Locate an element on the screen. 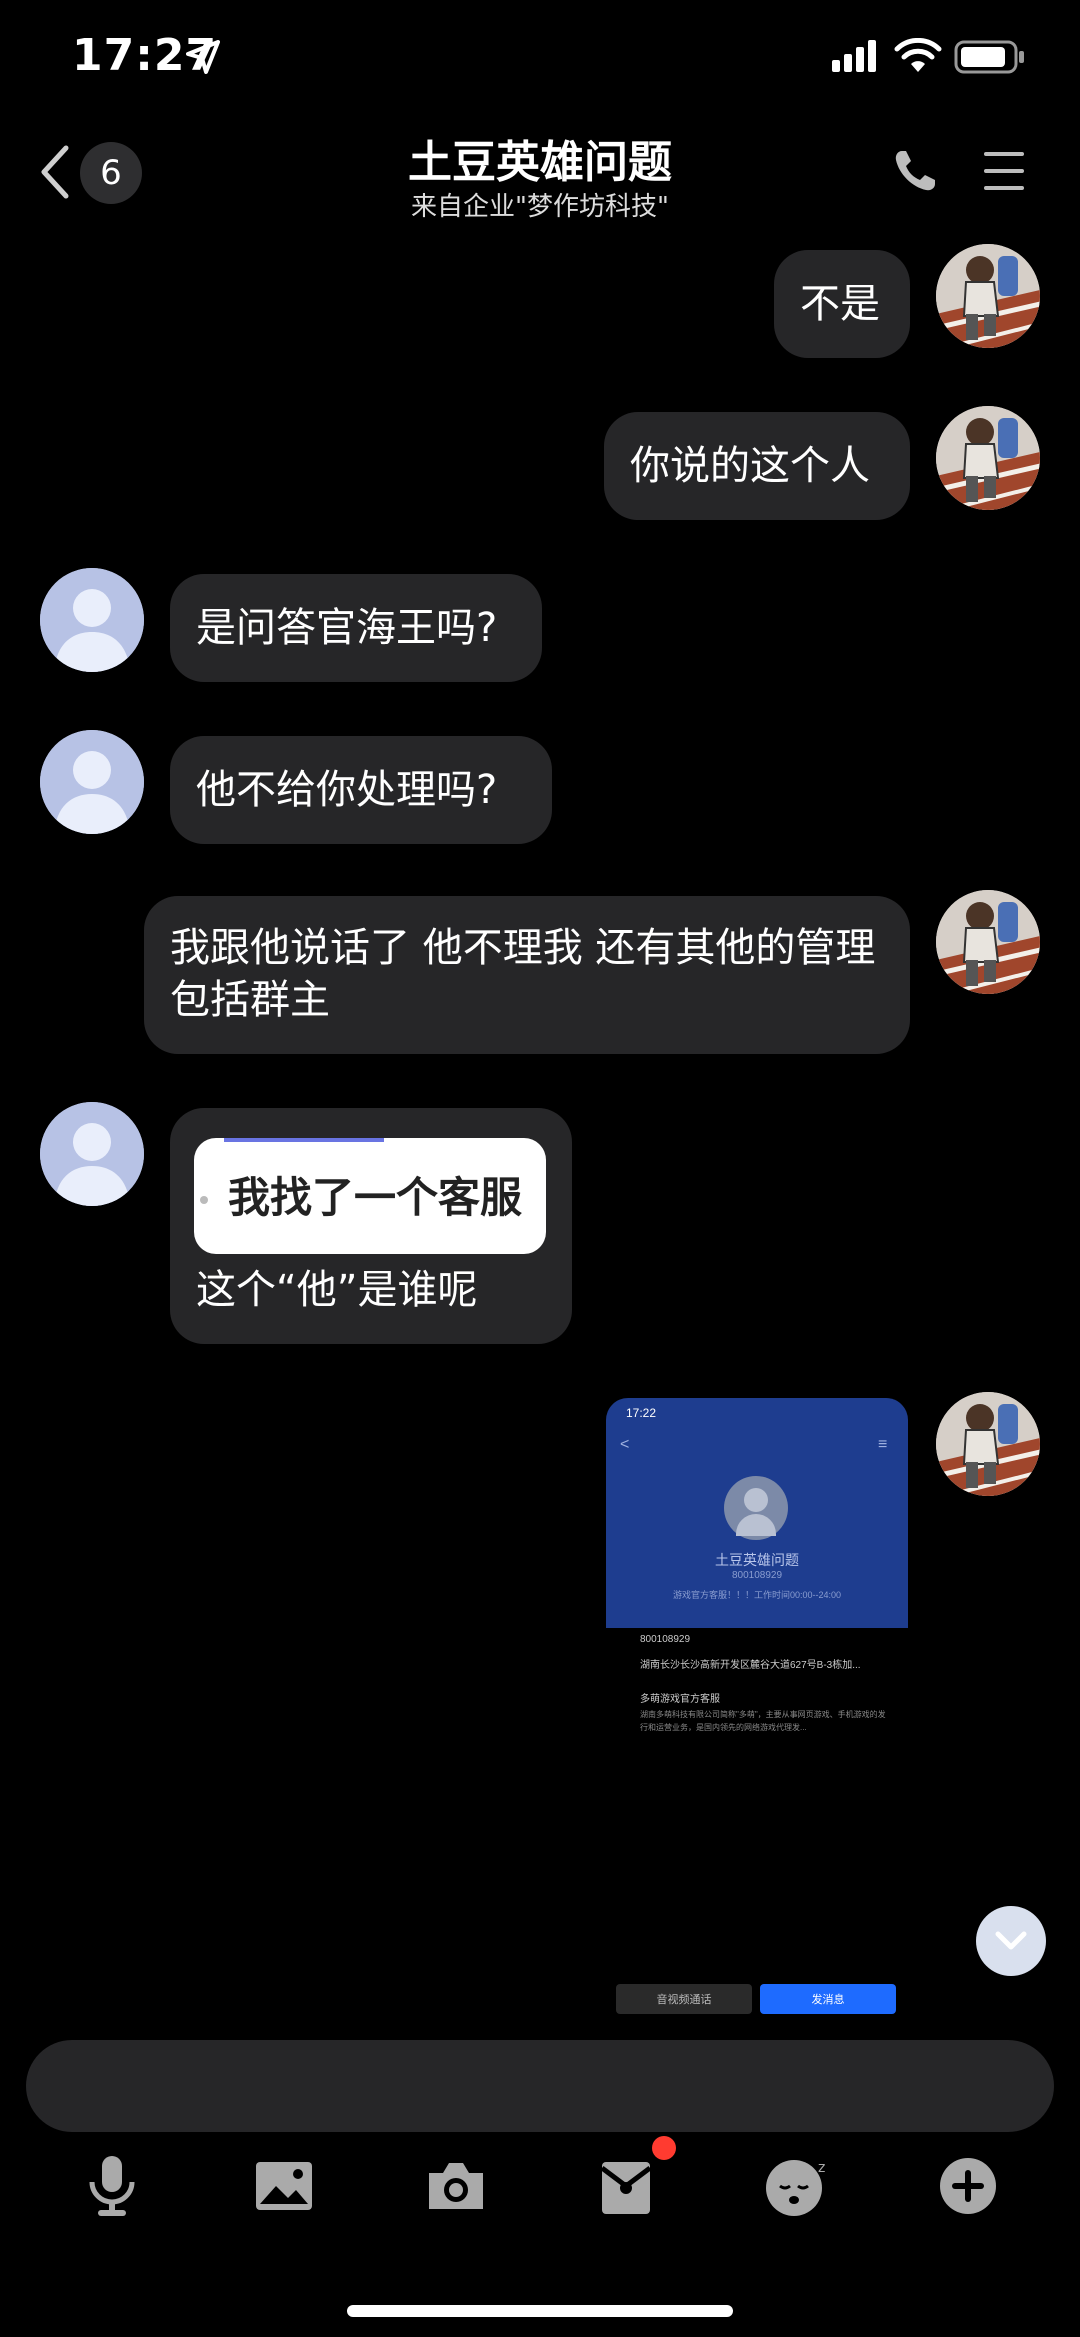 This screenshot has width=1080, height=2337. mini-back-icon: < is located at coordinates (625, 1444).